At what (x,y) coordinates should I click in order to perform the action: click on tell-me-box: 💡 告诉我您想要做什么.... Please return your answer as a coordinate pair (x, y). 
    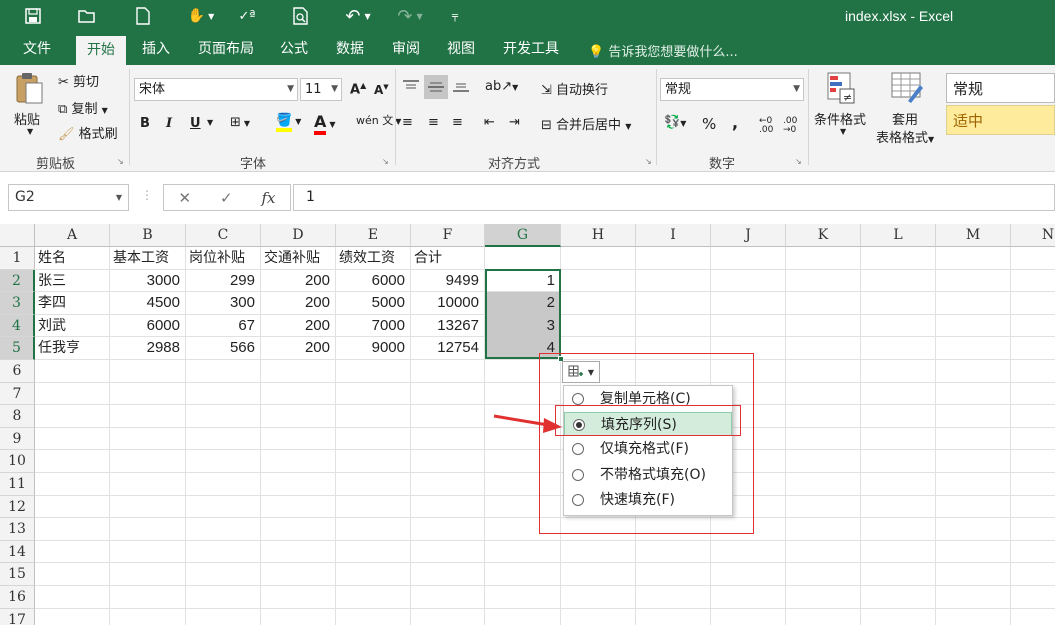
    Looking at the image, I should click on (663, 50).